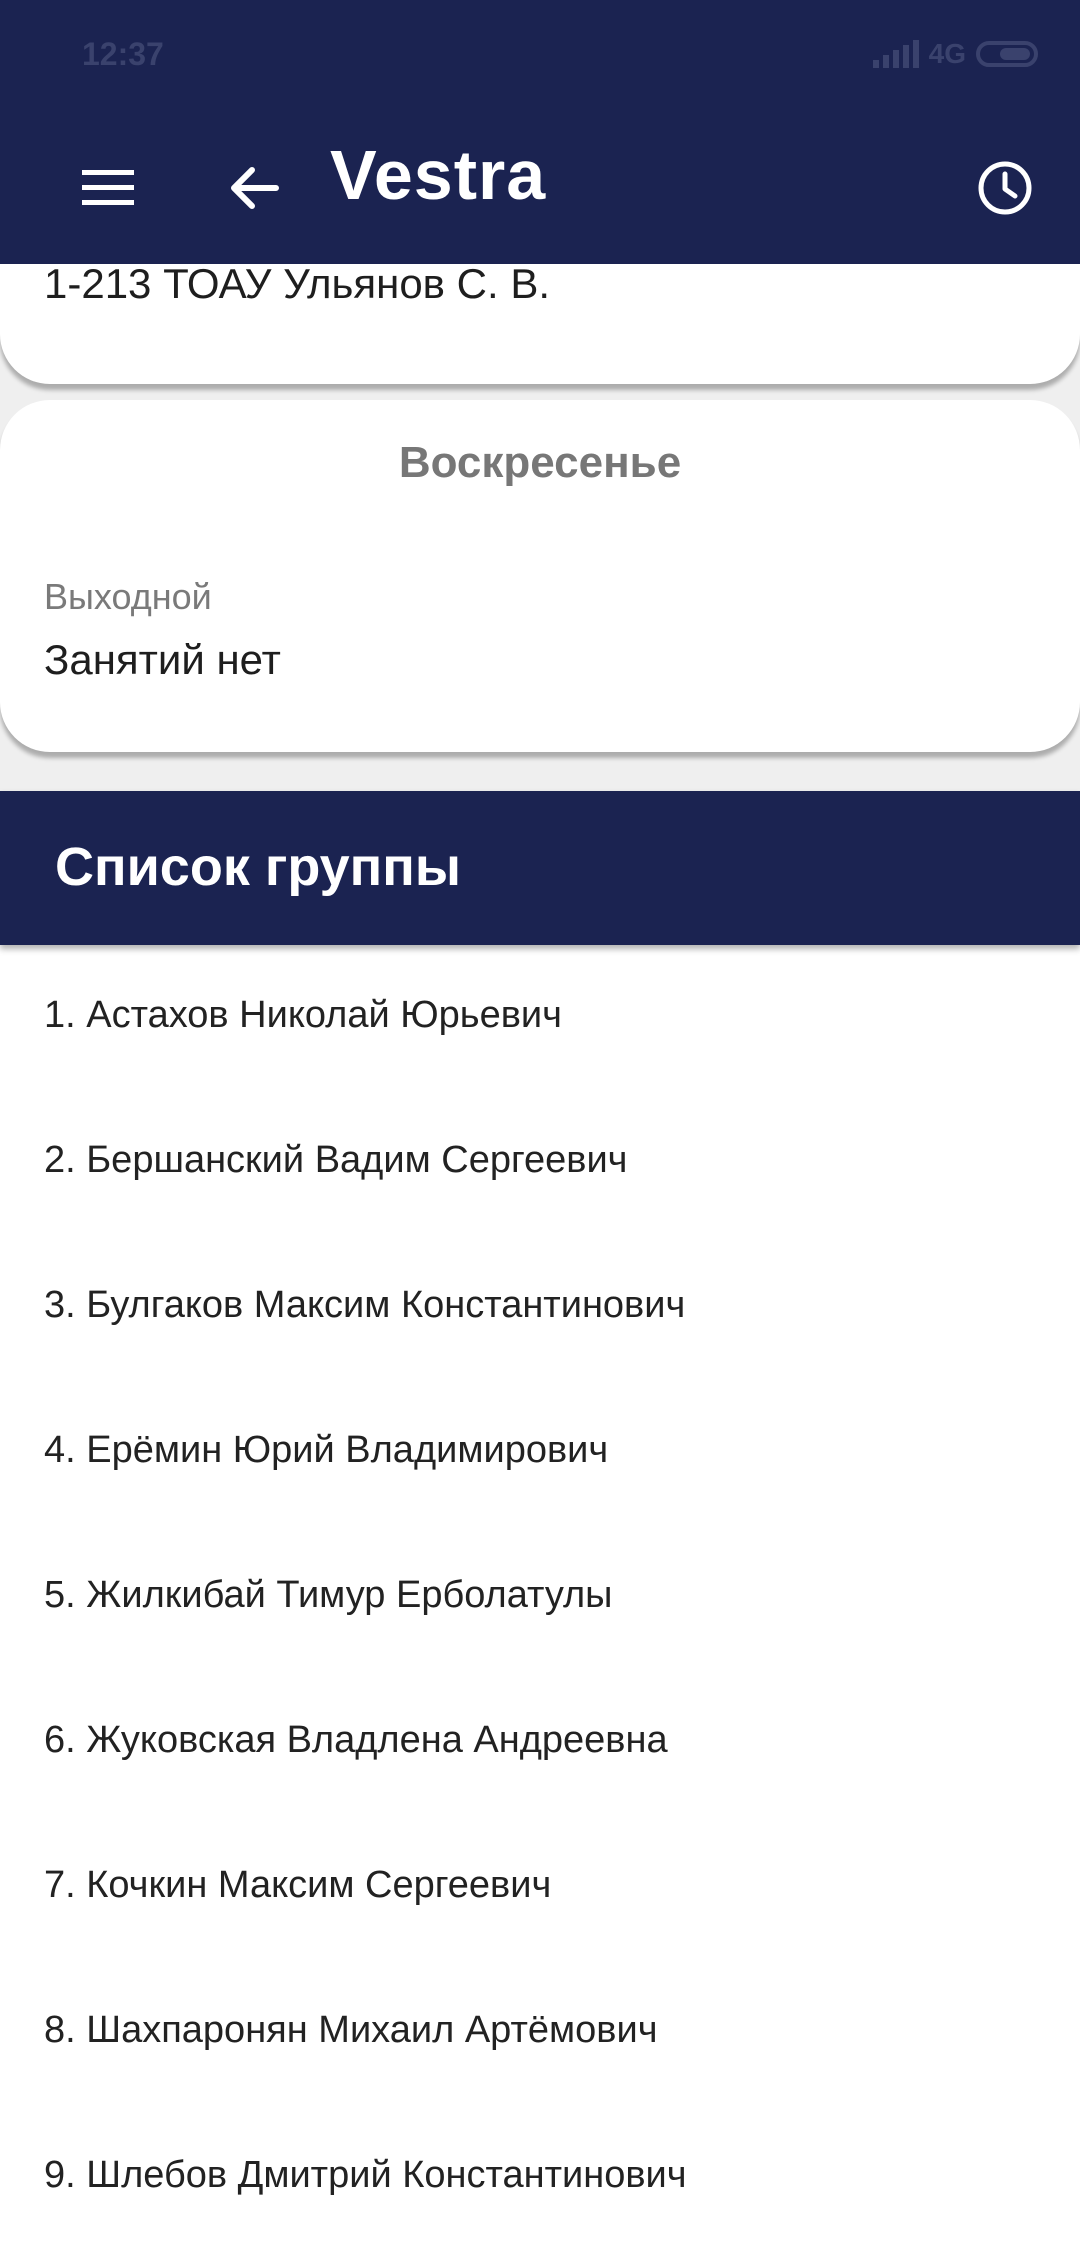  I want to click on group-list-title: Список группы, so click(258, 867).